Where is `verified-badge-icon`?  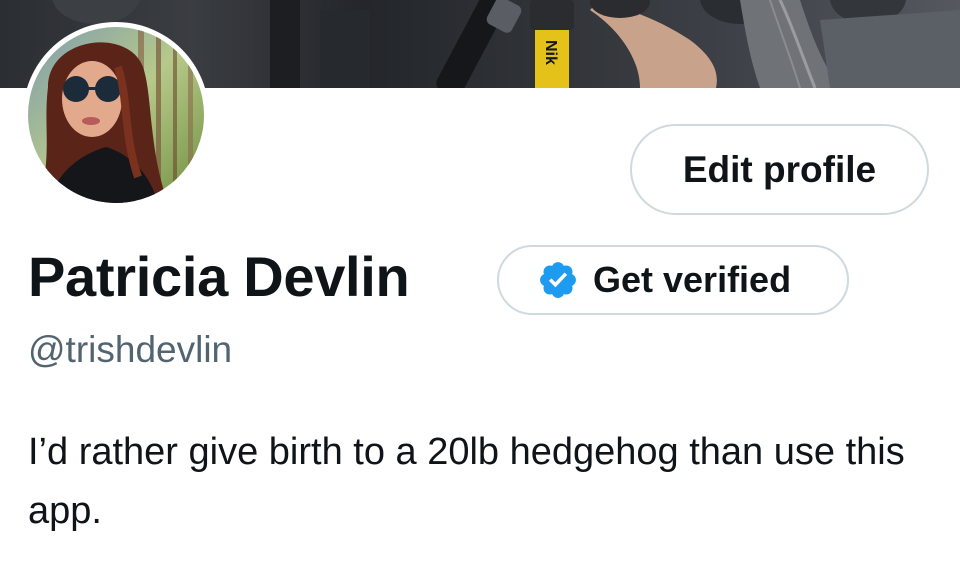
verified-badge-icon is located at coordinates (558, 280).